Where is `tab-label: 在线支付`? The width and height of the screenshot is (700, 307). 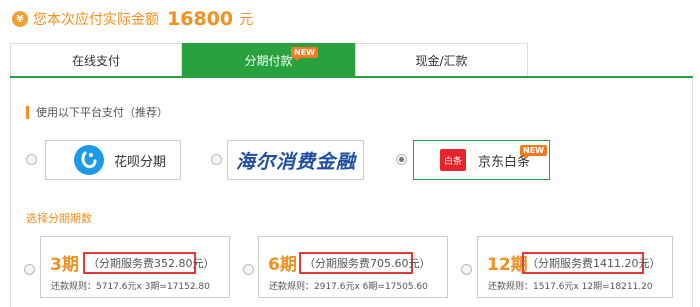 tab-label: 在线支付 is located at coordinates (95, 61).